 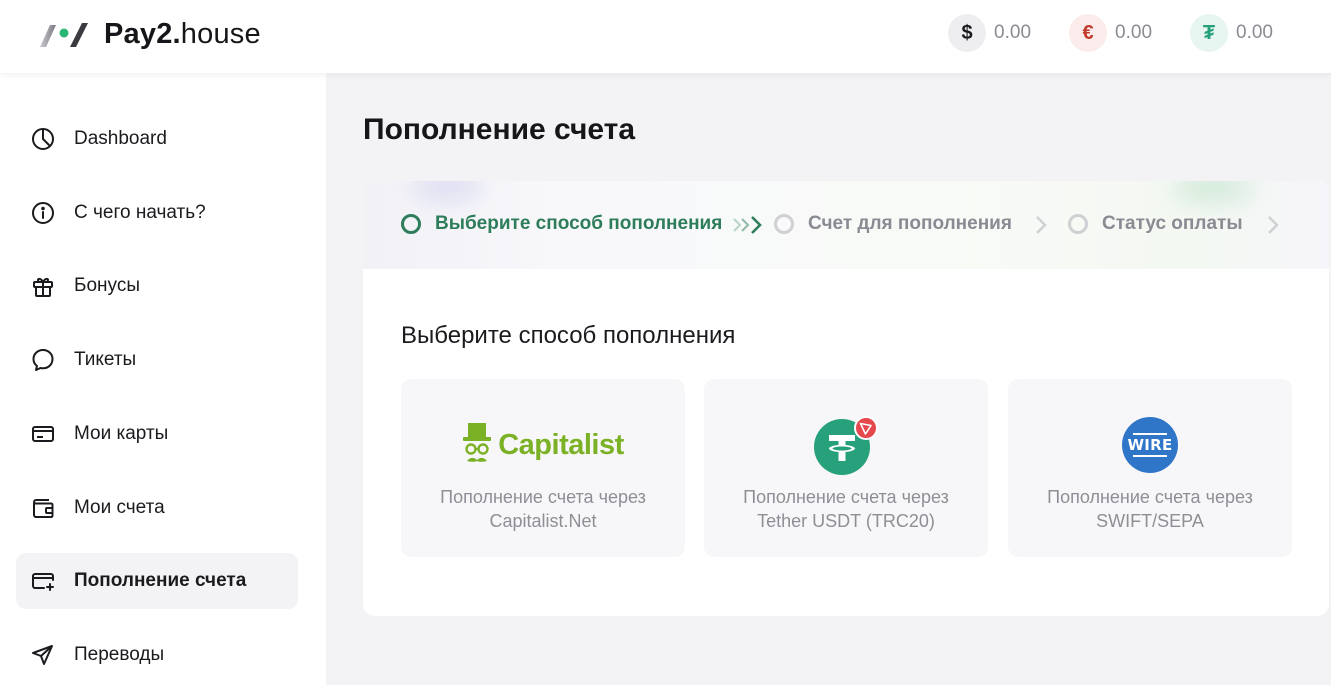 What do you see at coordinates (43, 434) in the screenshot?
I see `cards-icon` at bounding box center [43, 434].